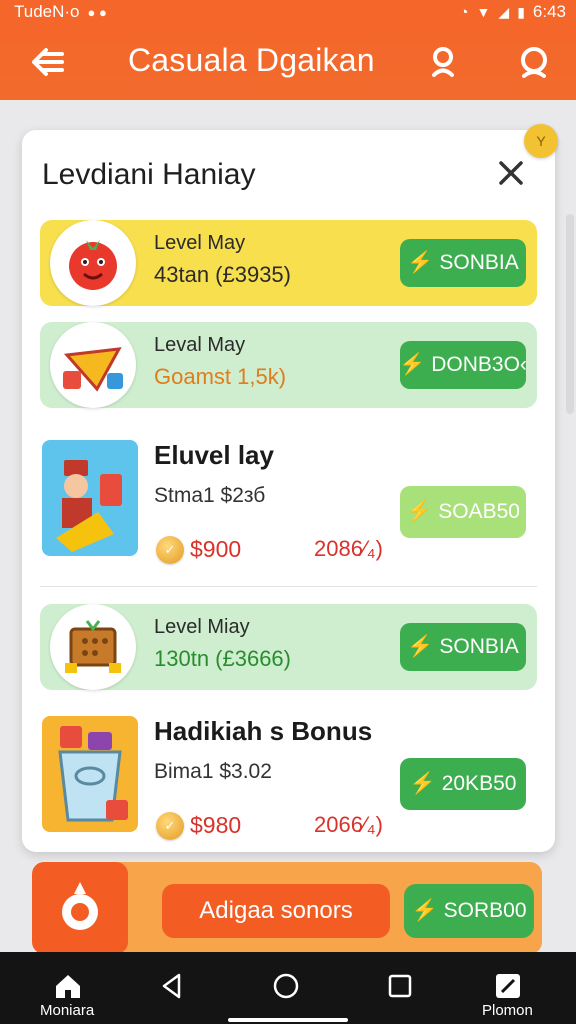 This screenshot has height=1024, width=576. I want to click on battery-icon: ▮, so click(521, 11).